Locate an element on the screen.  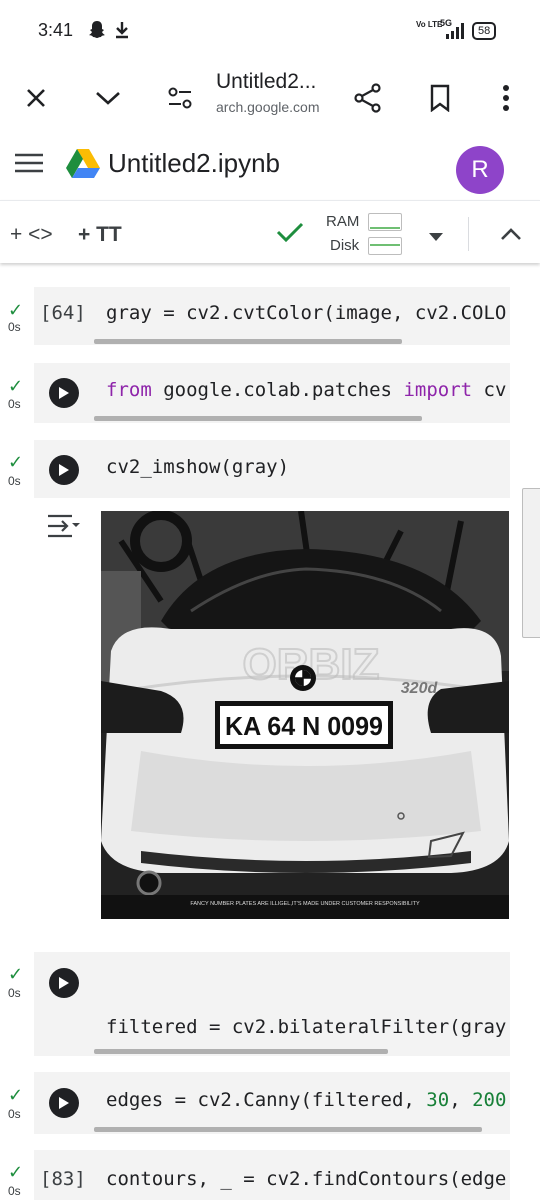
cell-code: gray = cv2.cvtColor(image, cv2.COLO is located at coordinates (308, 313).